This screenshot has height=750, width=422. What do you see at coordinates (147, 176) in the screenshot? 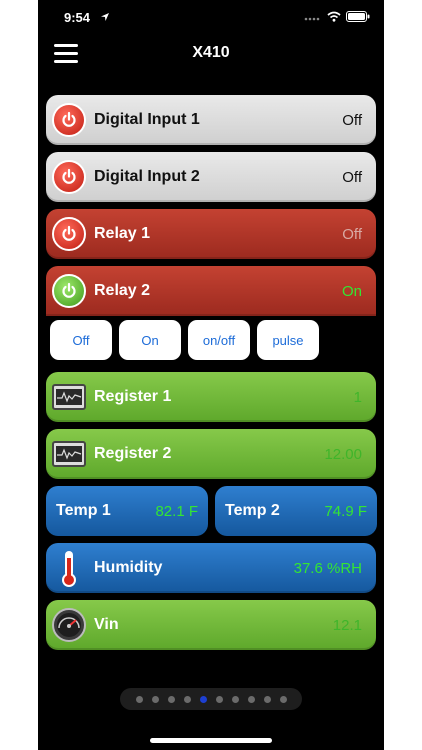
I see `tile-label: Digital Input 2` at bounding box center [147, 176].